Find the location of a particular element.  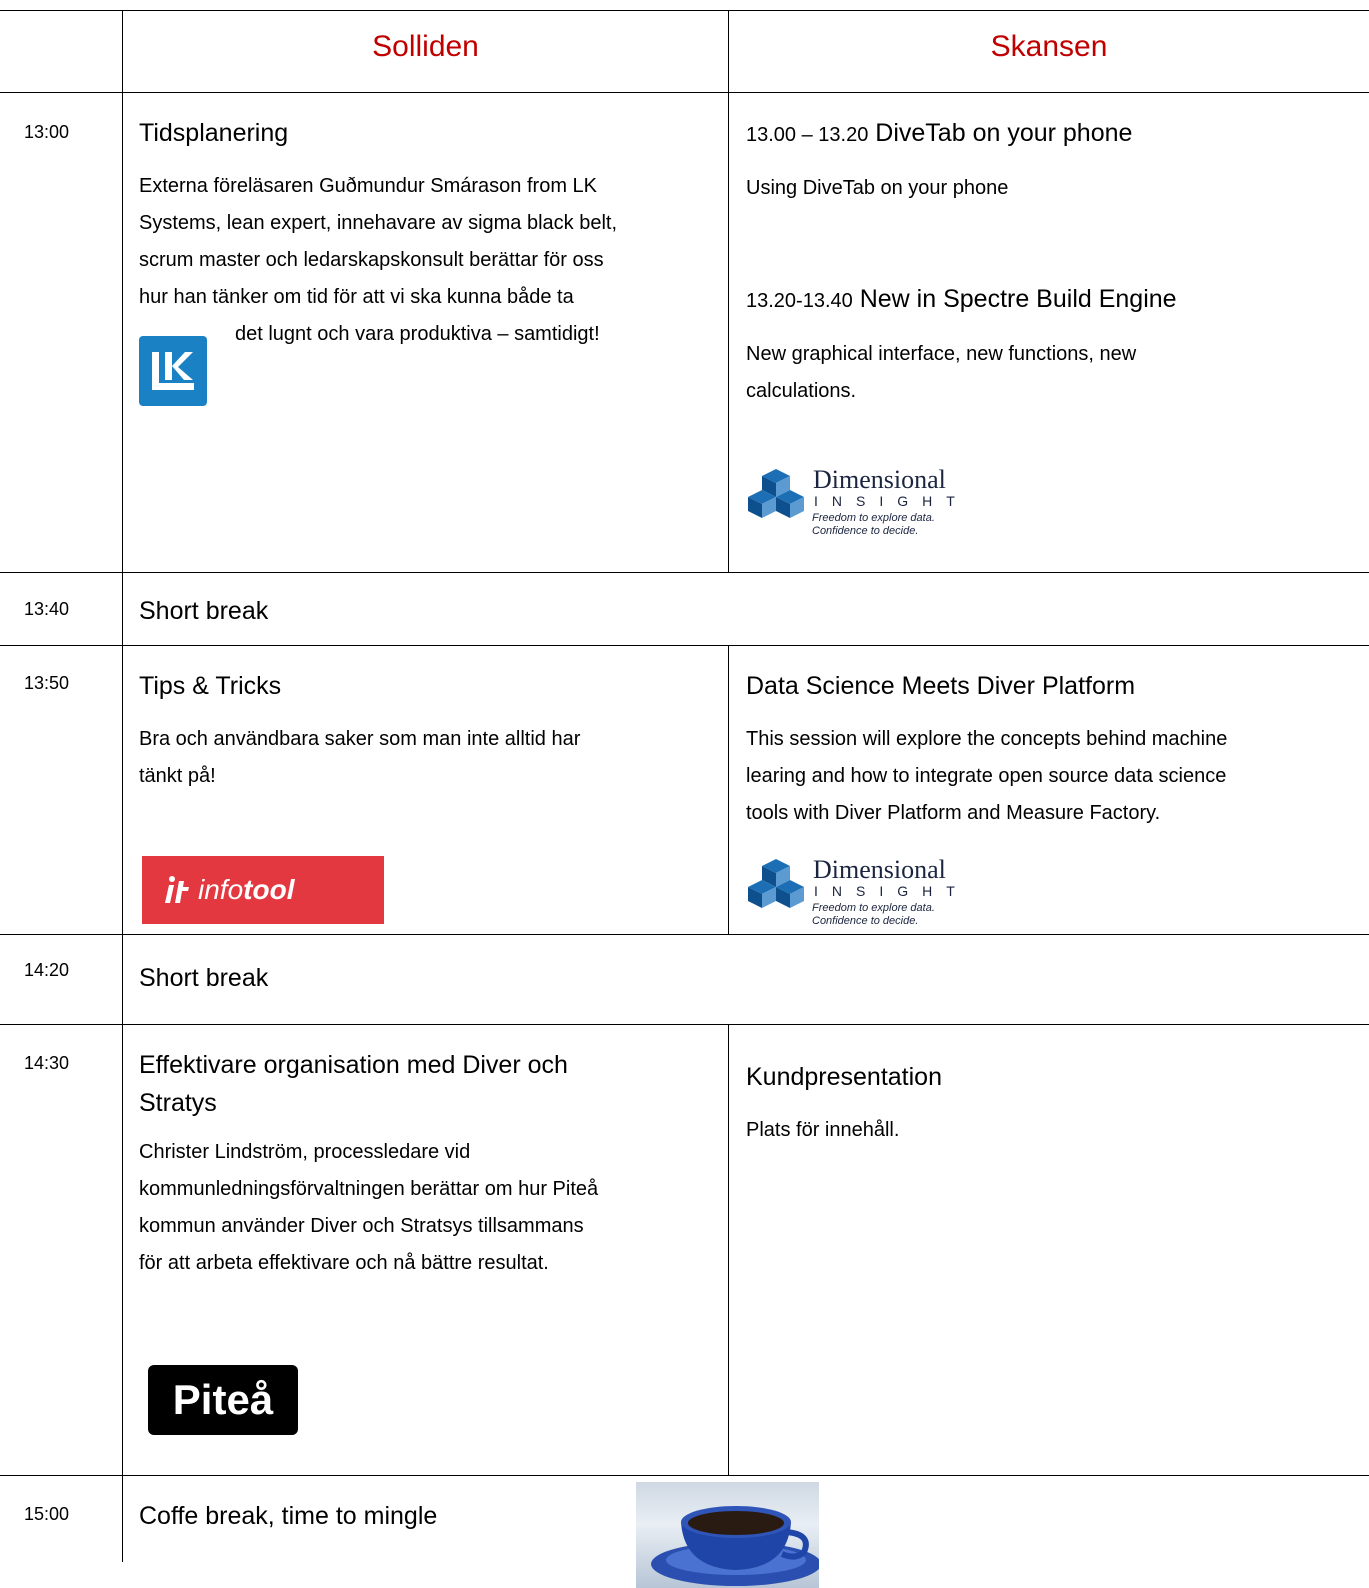

session-time-range: 13.20-13.40 is located at coordinates (799, 301).